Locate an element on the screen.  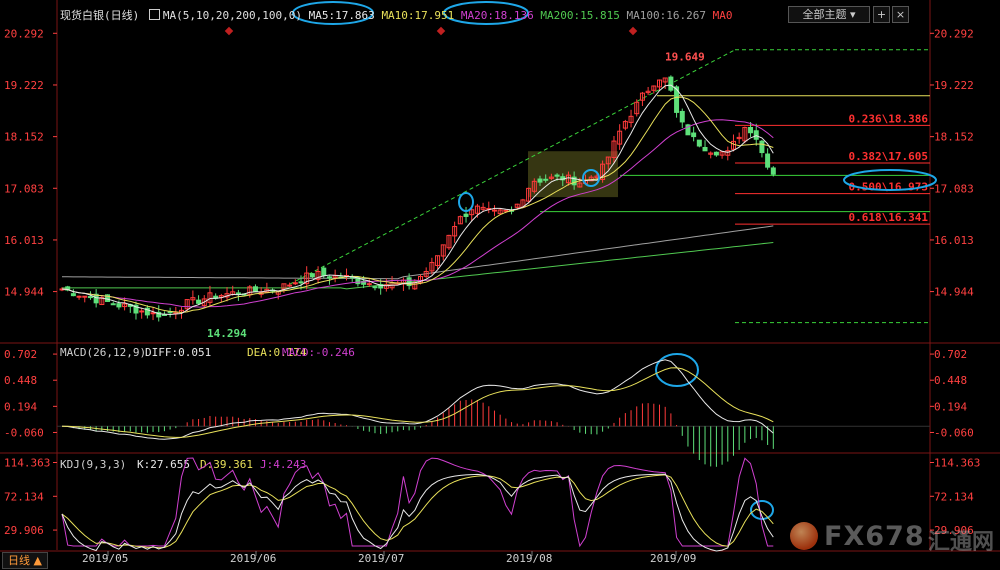
price-tick-label-left: 17.083 is located at coordinates (24, 188).